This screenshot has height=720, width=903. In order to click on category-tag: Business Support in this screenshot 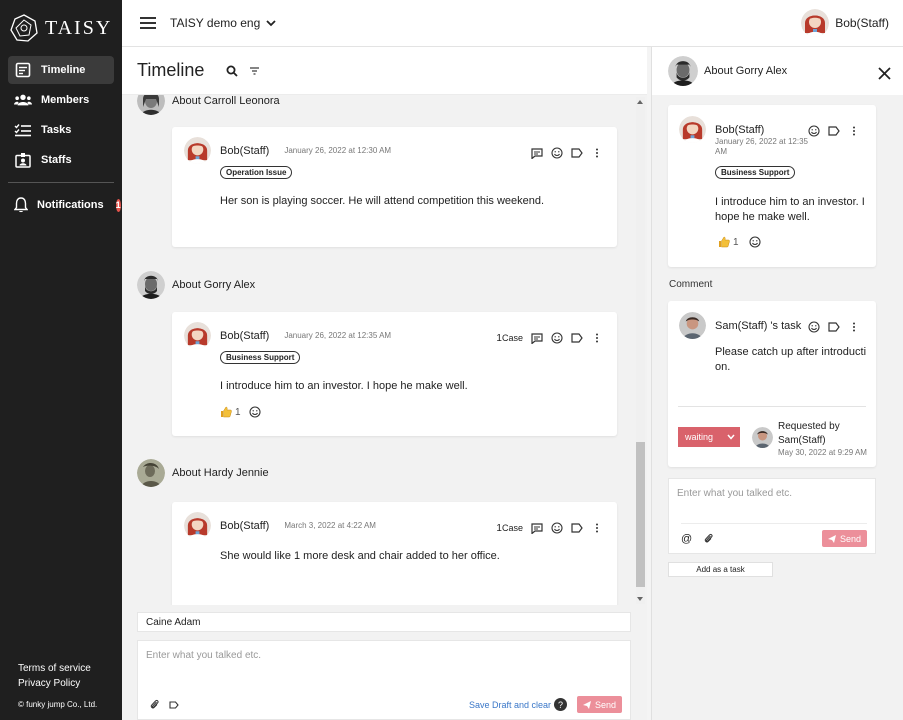, I will do `click(260, 357)`.